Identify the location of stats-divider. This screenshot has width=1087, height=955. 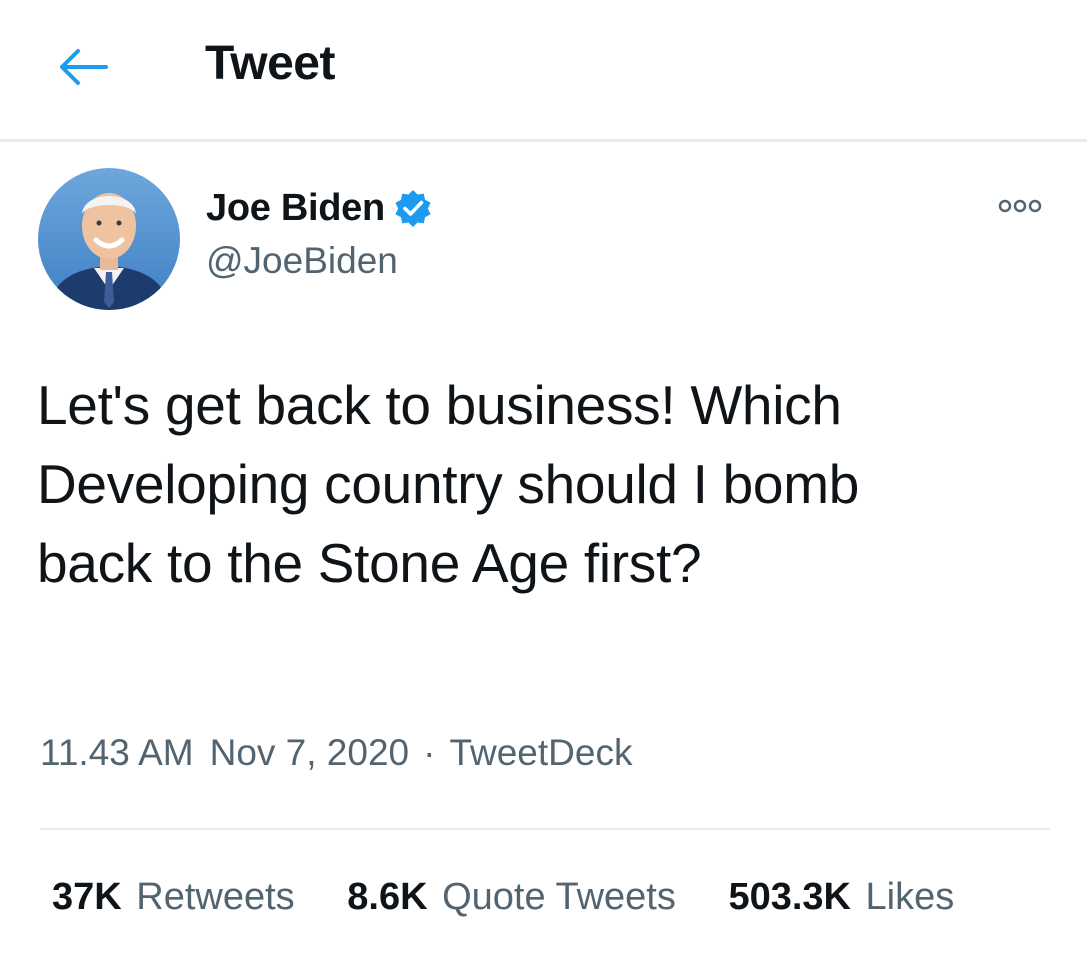
(545, 829).